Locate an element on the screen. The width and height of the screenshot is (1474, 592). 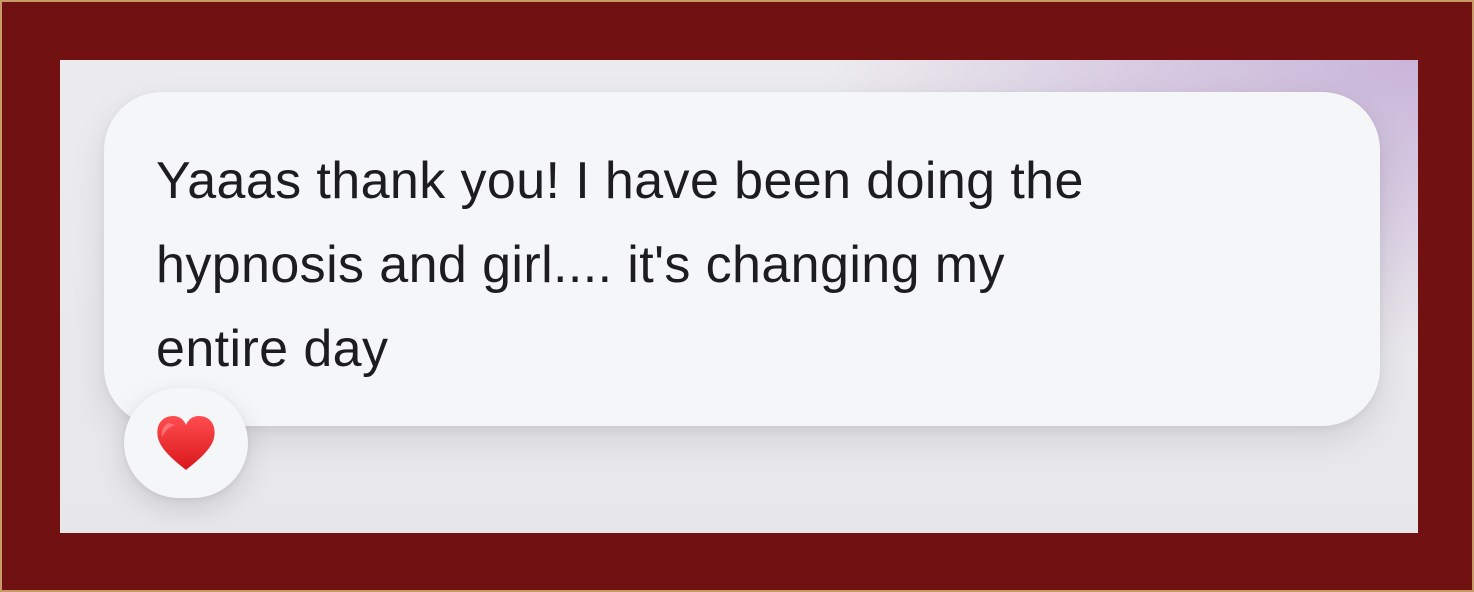
heart-icon is located at coordinates (186, 443).